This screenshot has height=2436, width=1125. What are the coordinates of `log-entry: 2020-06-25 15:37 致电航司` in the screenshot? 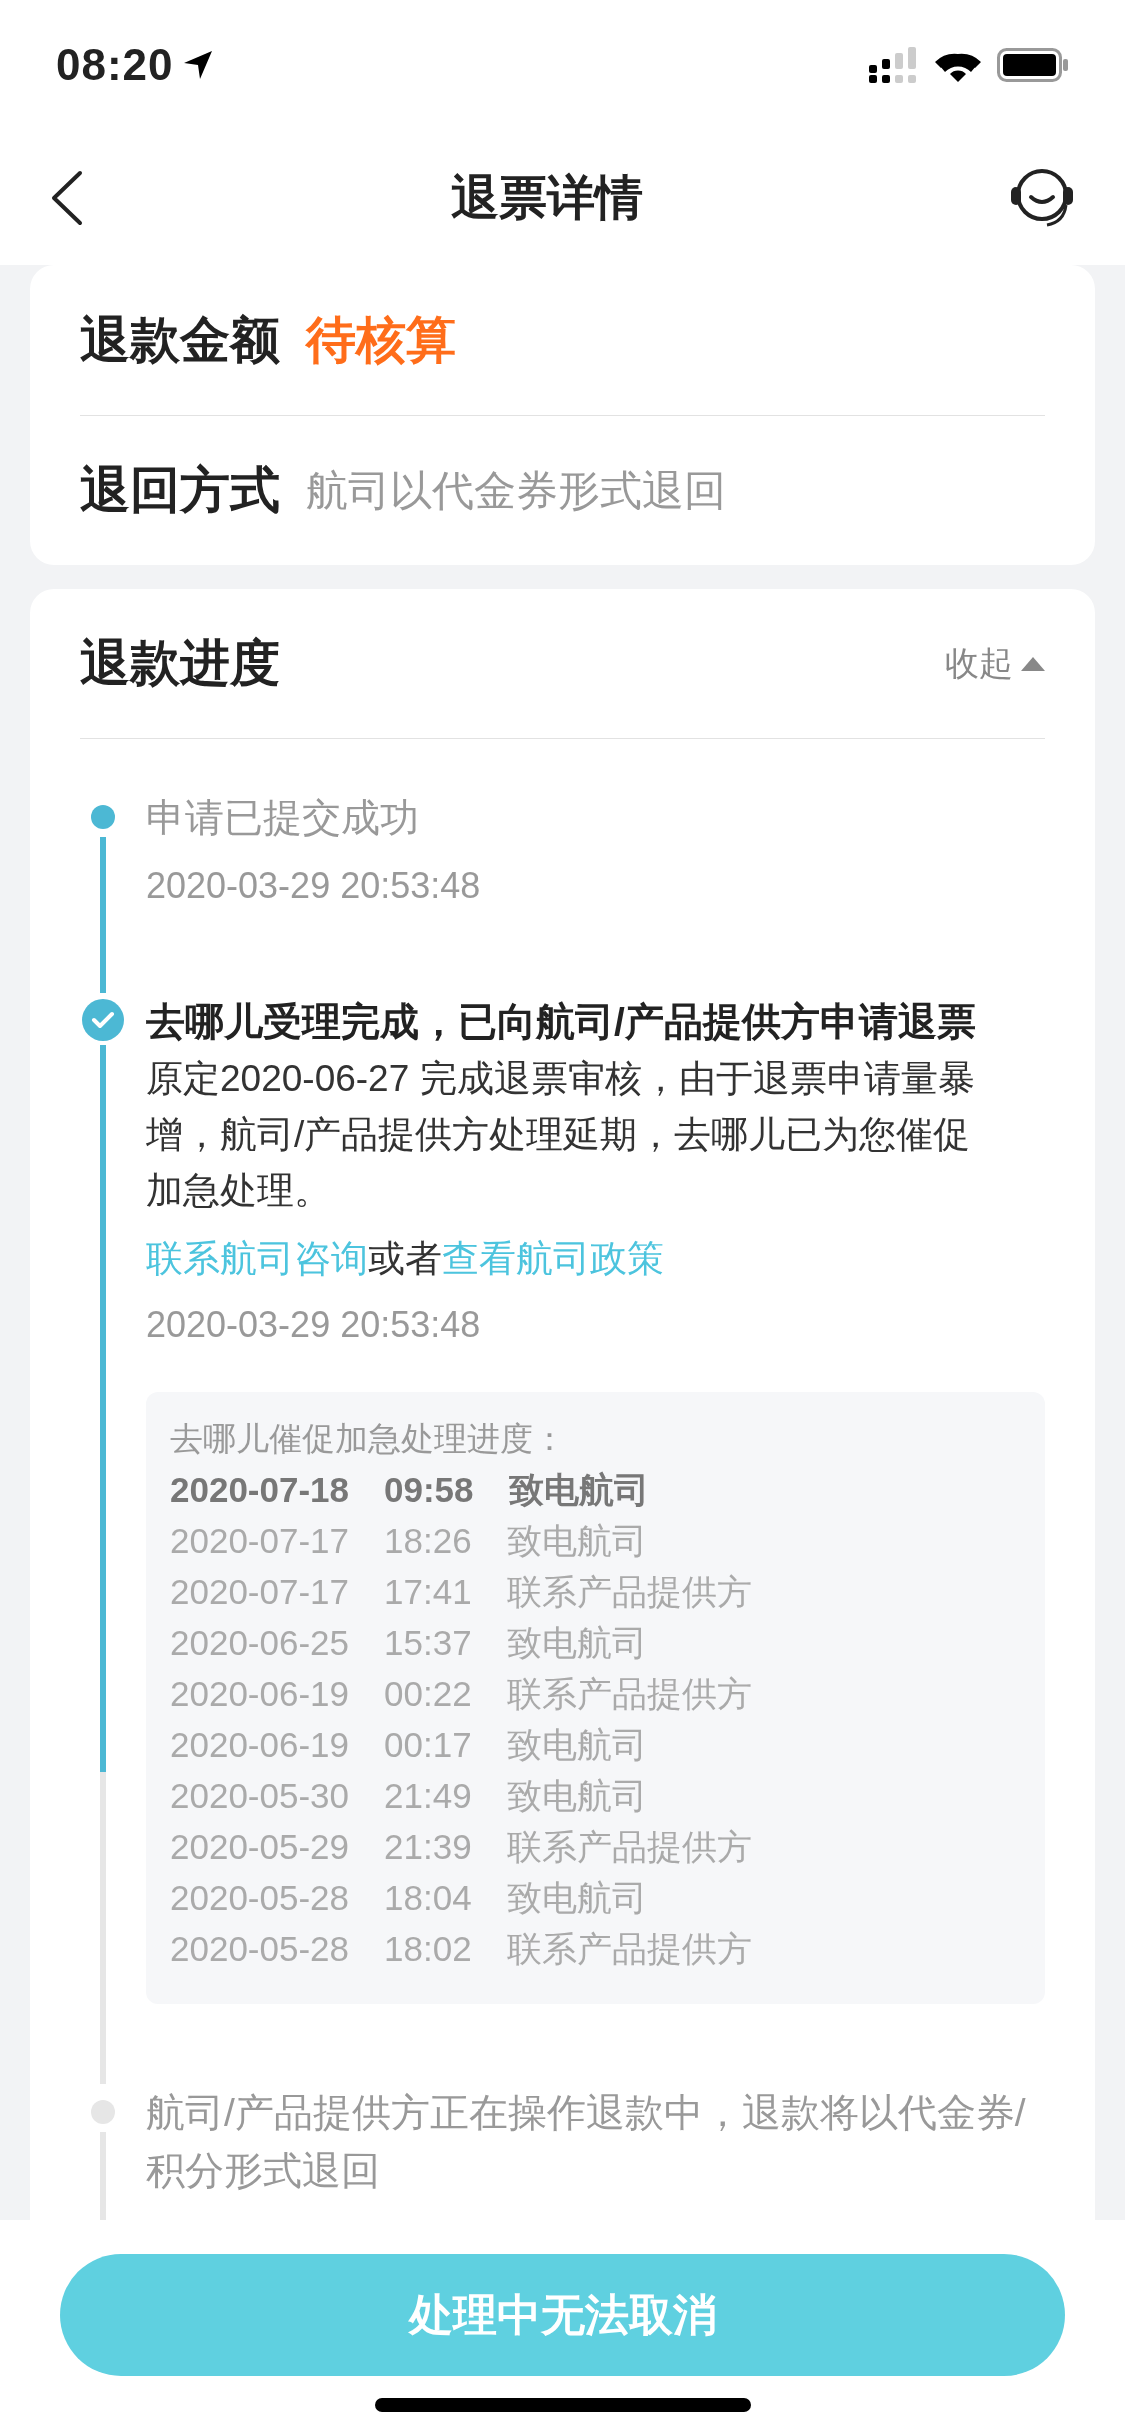 It's located at (409, 1643).